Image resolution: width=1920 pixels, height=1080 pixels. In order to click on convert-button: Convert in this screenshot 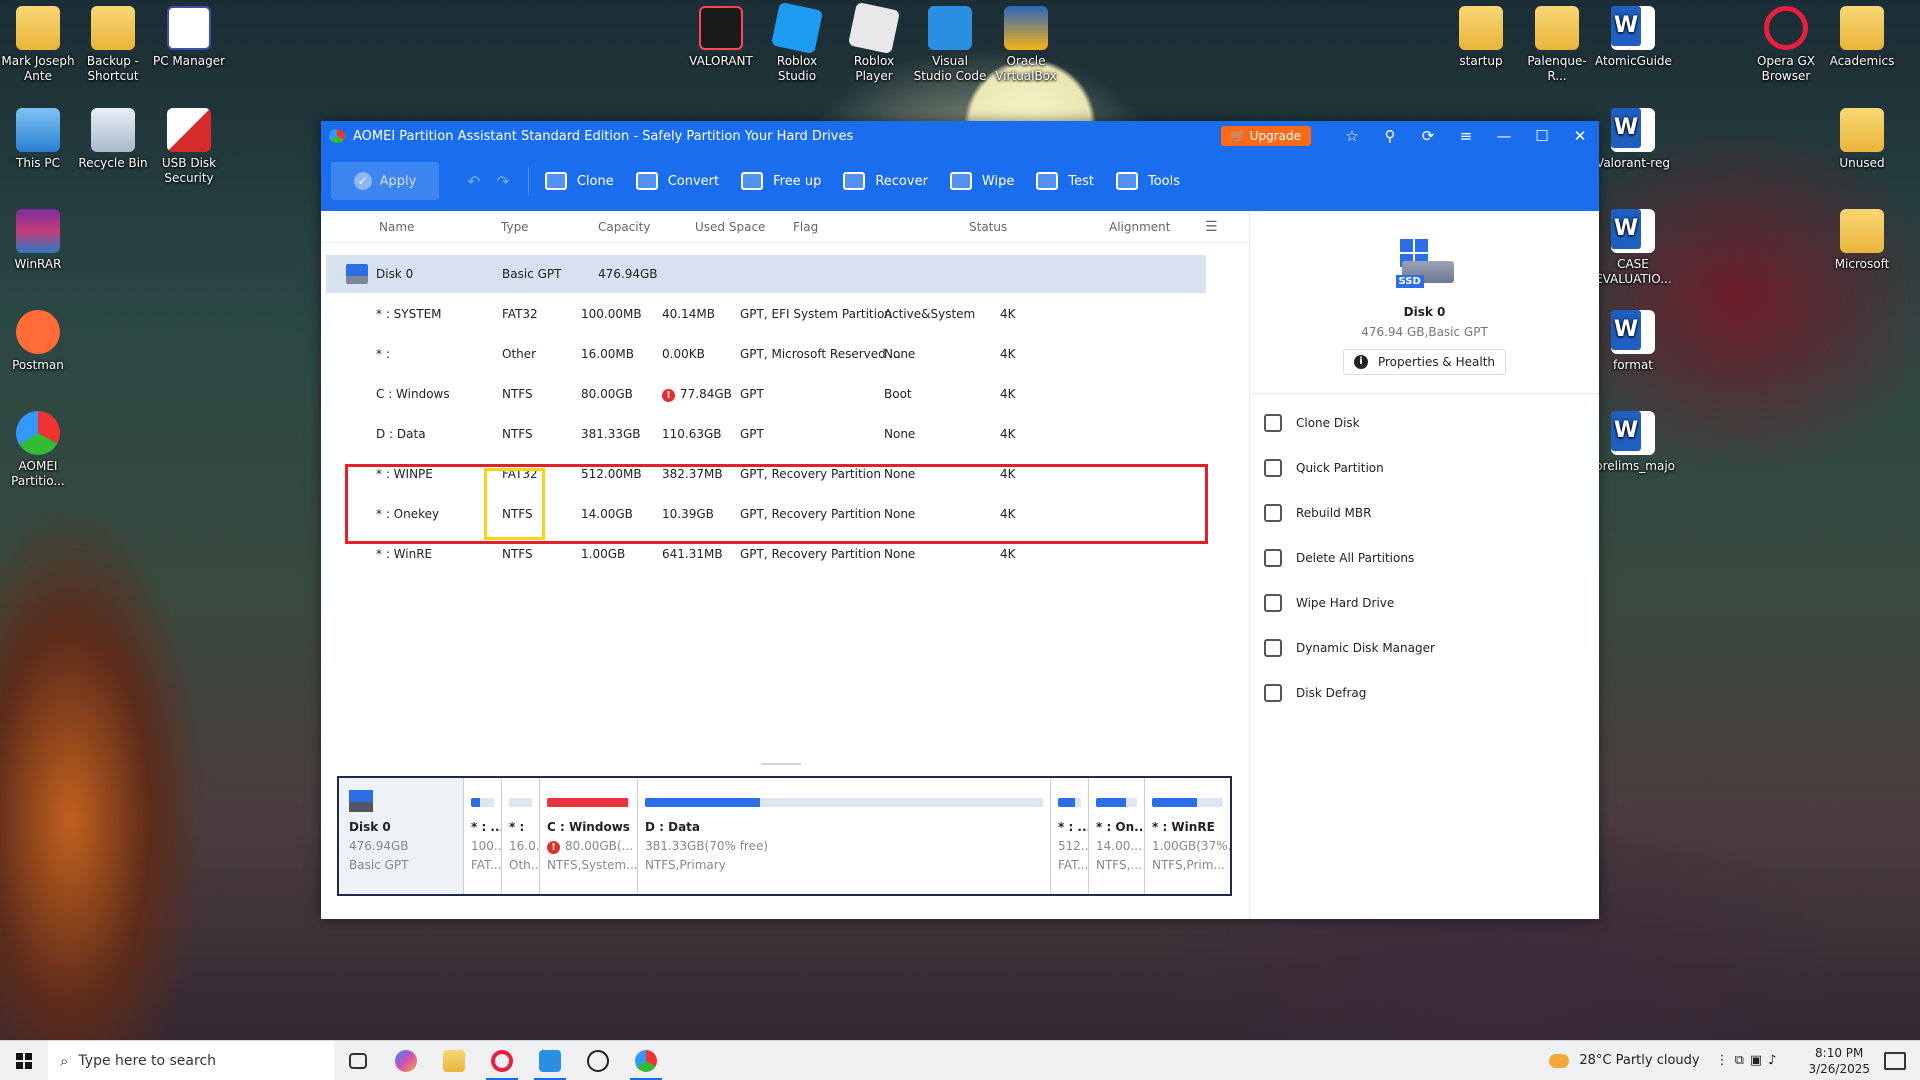, I will do `click(677, 181)`.